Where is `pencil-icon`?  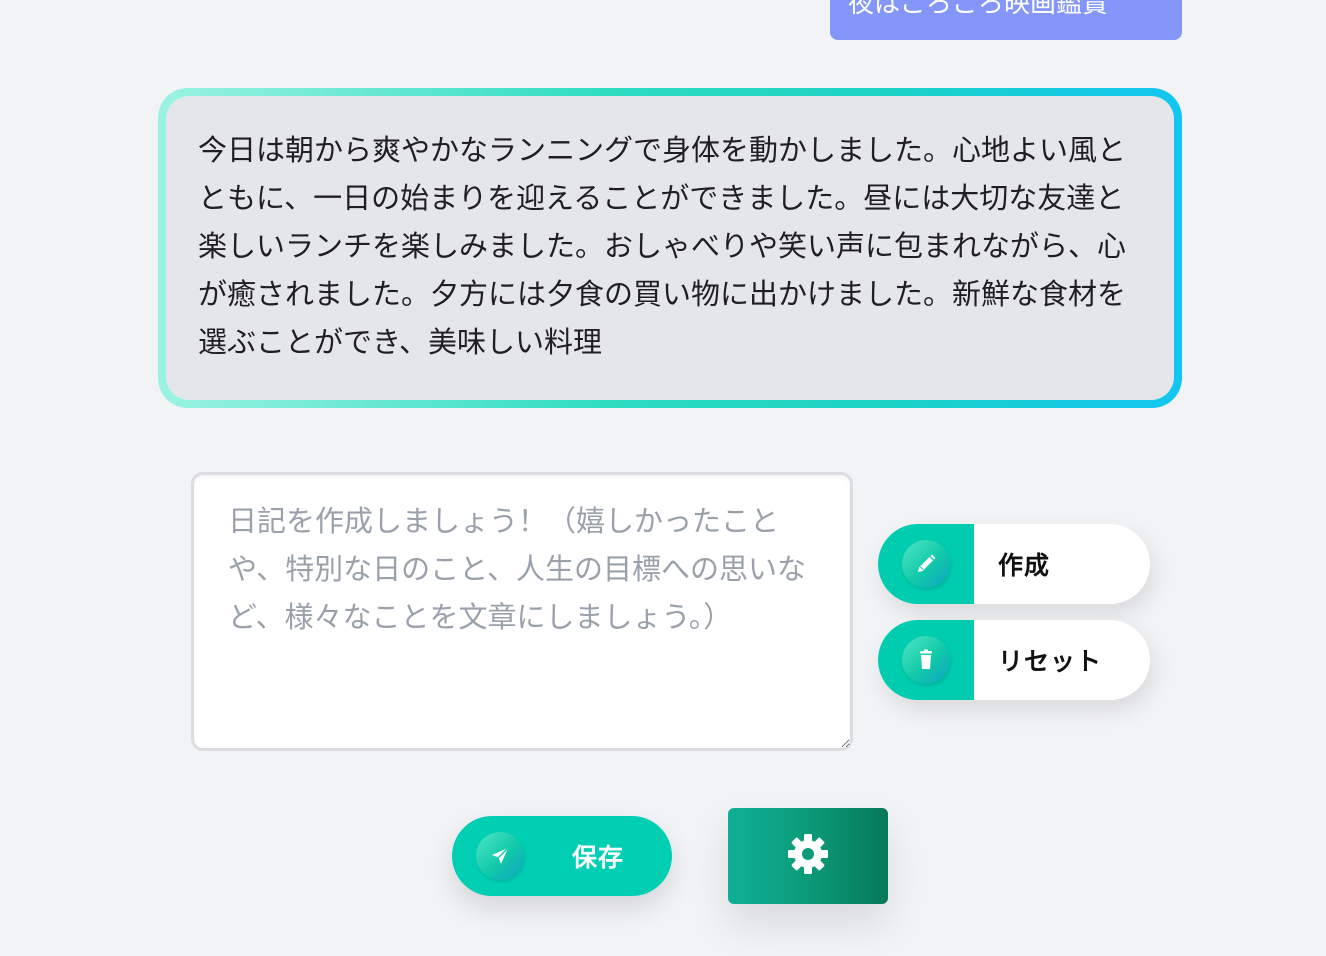 pencil-icon is located at coordinates (926, 564).